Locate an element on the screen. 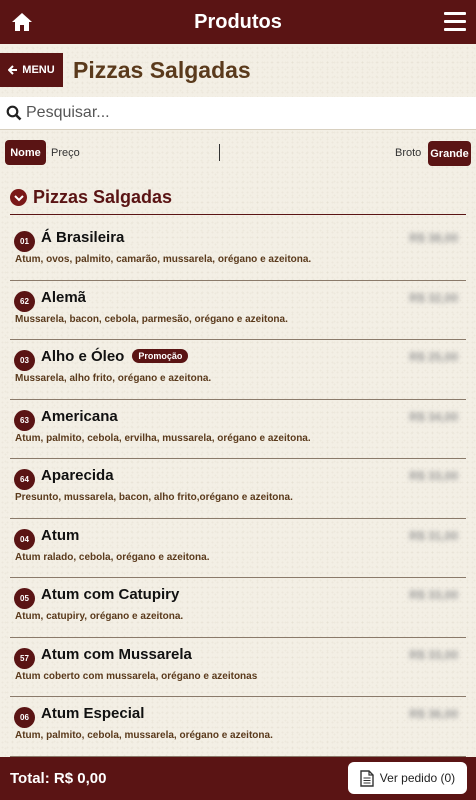 The image size is (476, 800). product-name: Atum is located at coordinates (60, 535).